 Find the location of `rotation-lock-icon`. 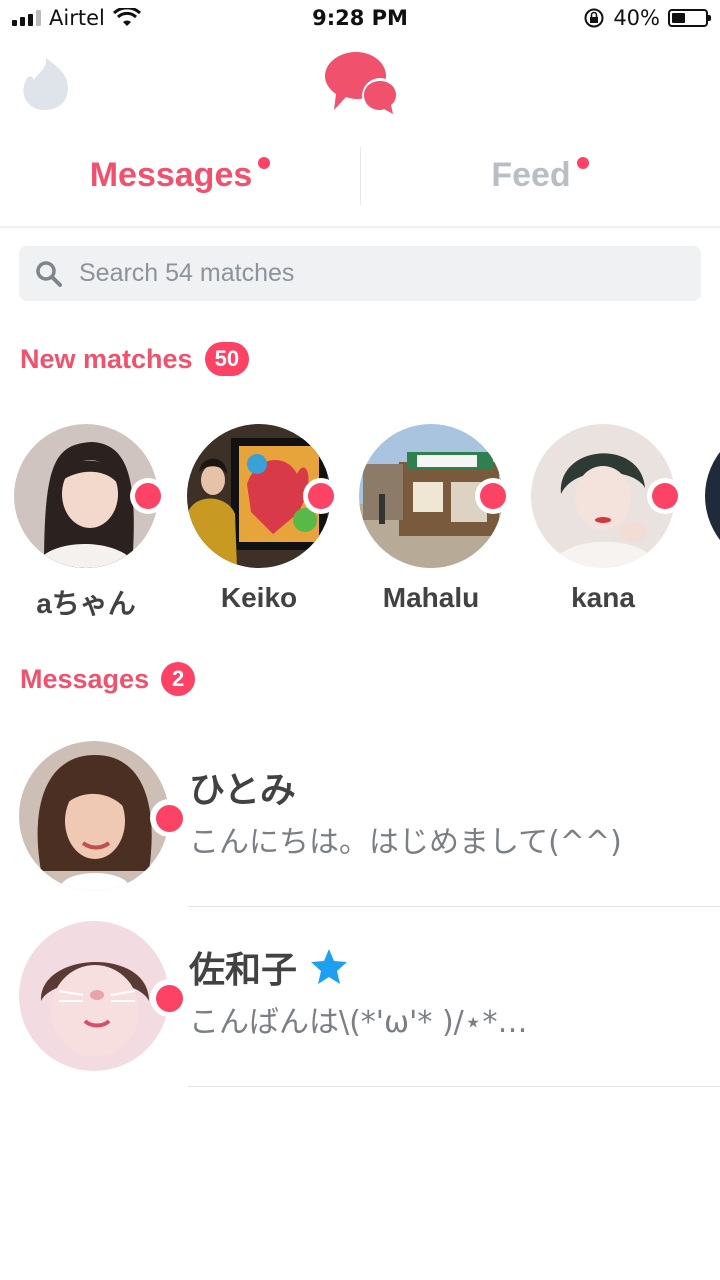

rotation-lock-icon is located at coordinates (594, 18).